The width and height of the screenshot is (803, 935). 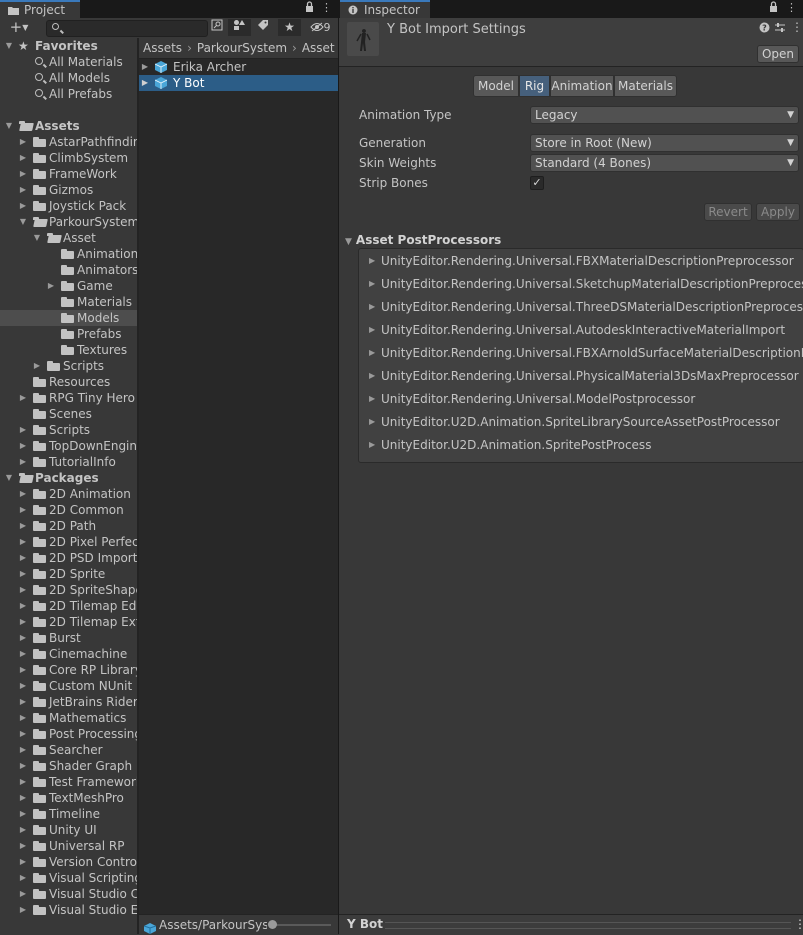 I want to click on tab-materials: Materials, so click(x=645, y=86).